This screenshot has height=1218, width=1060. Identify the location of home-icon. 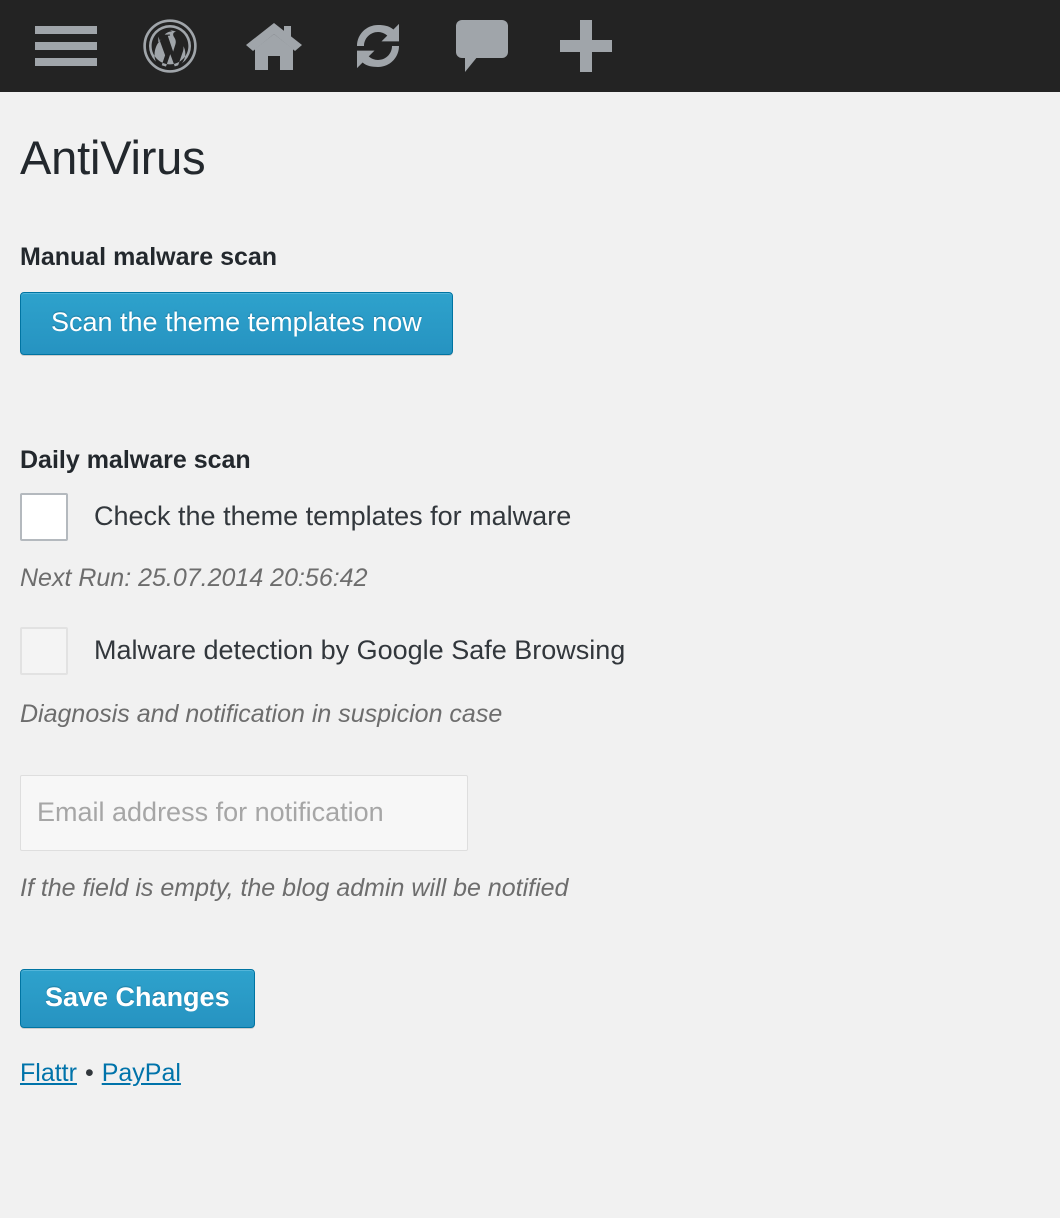
(274, 46).